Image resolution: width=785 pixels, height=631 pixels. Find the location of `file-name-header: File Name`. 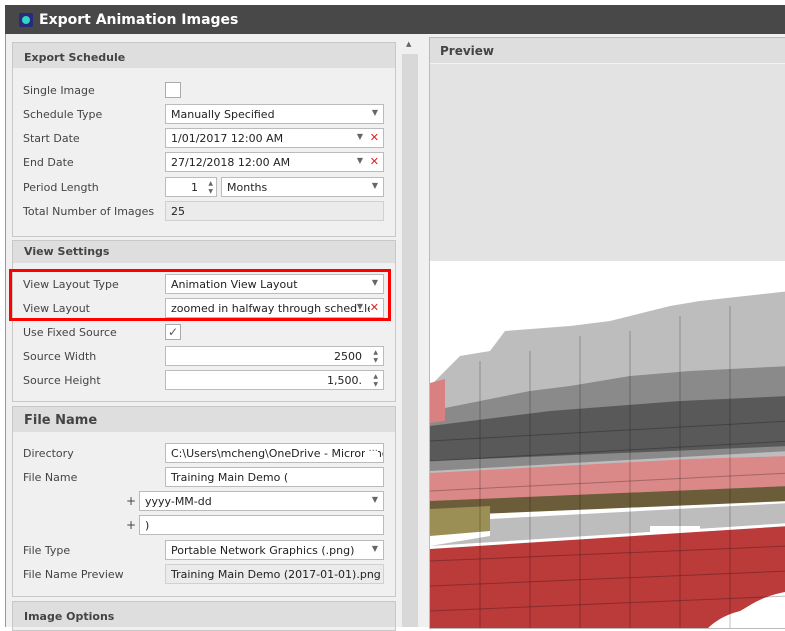

file-name-header: File Name is located at coordinates (204, 419).